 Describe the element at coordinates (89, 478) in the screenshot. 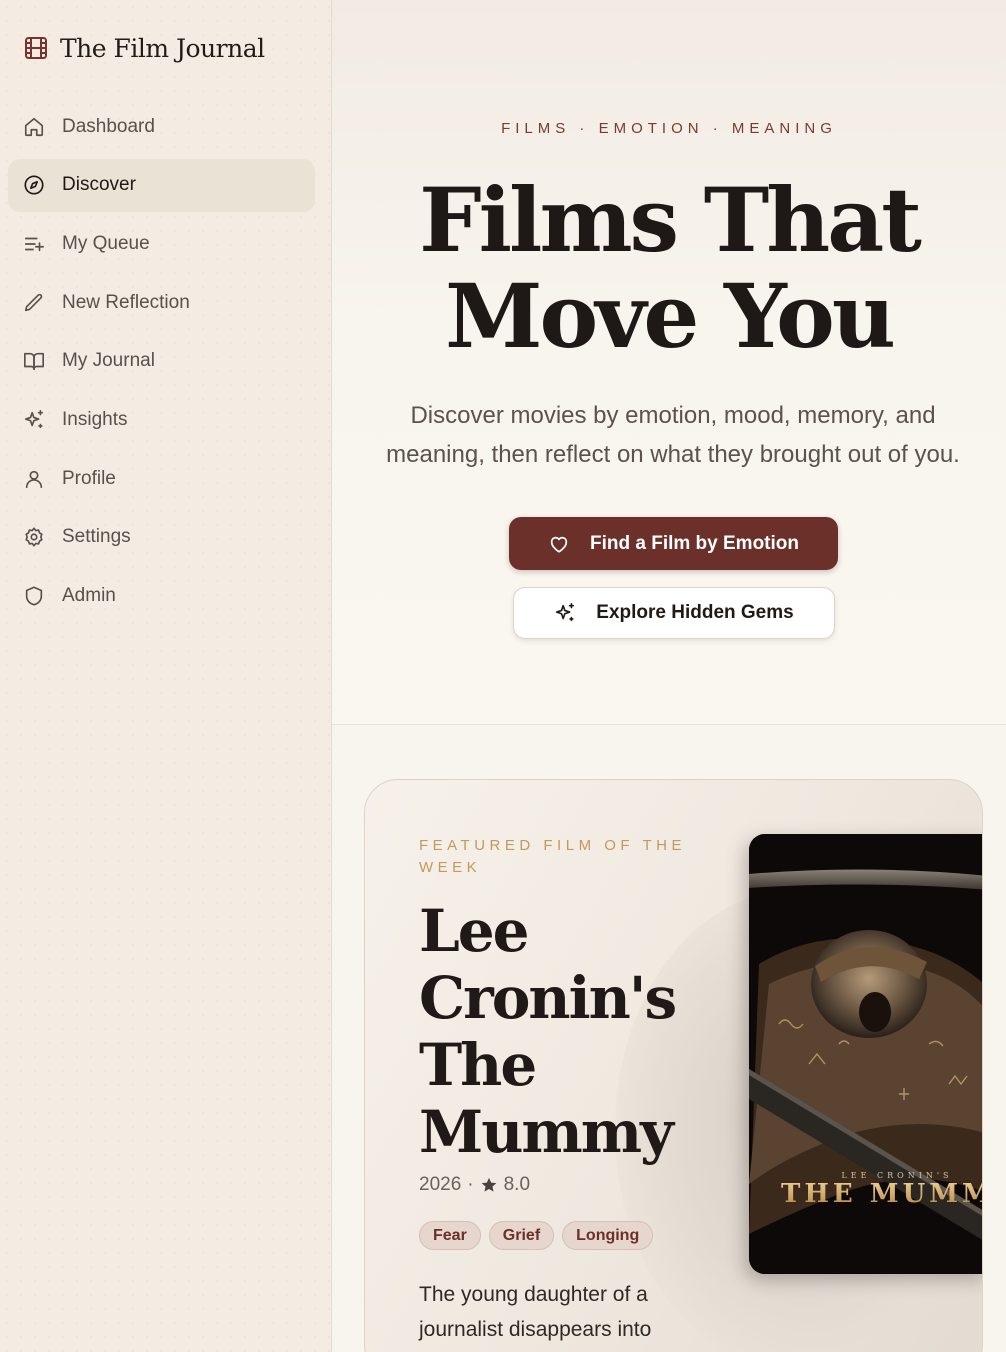

I see `sidebar-item-label: Profile` at that location.